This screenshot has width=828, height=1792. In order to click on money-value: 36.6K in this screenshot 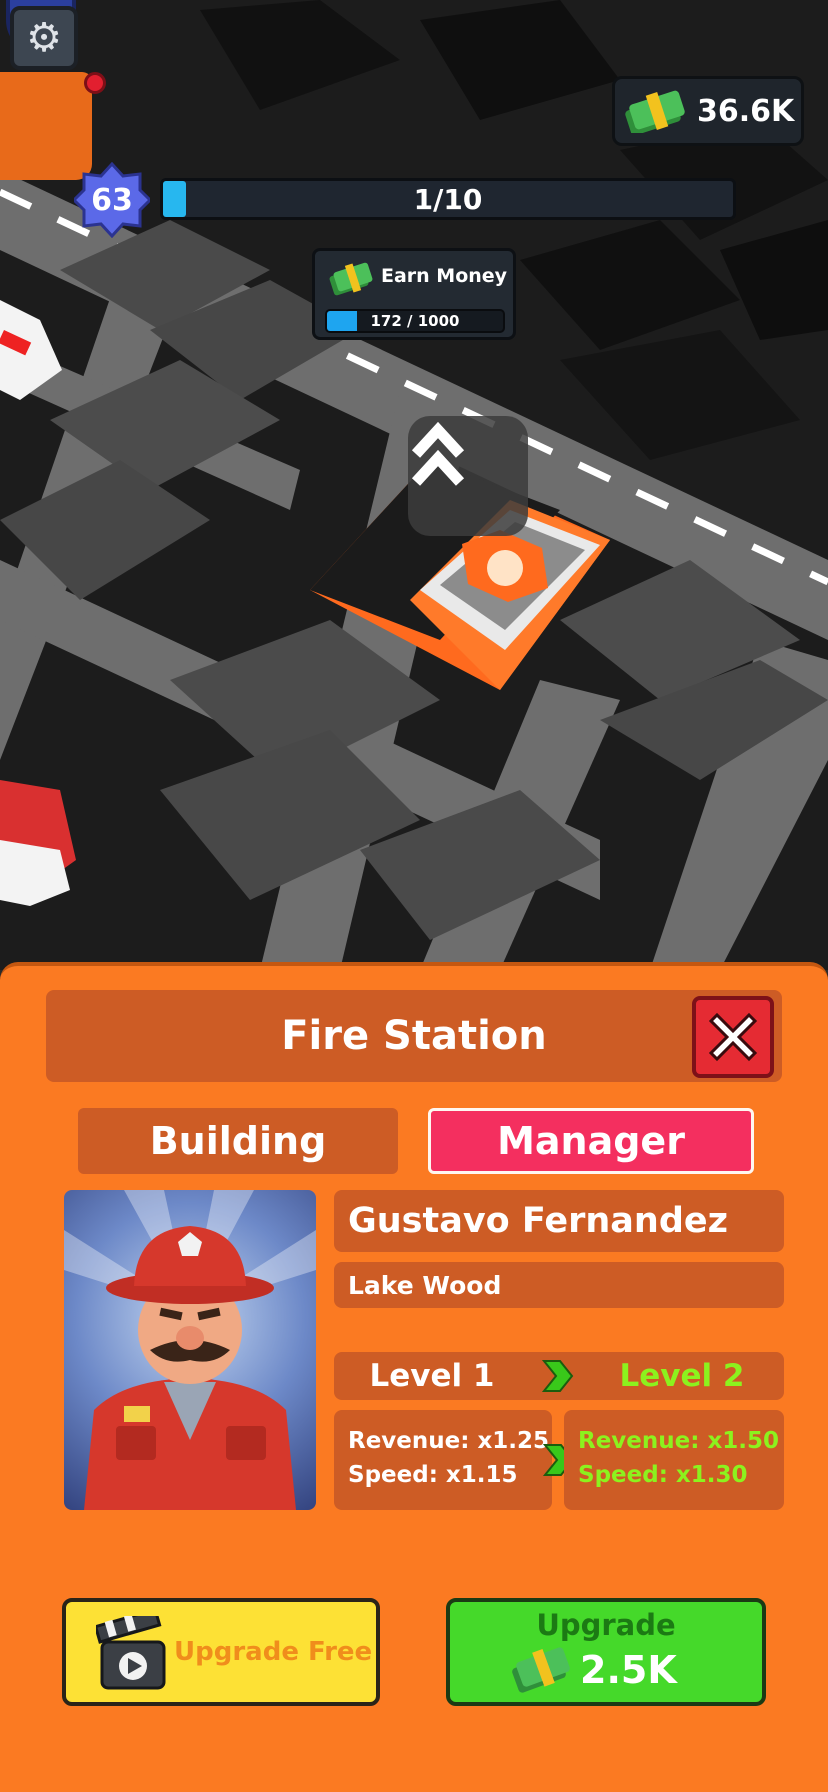, I will do `click(746, 111)`.